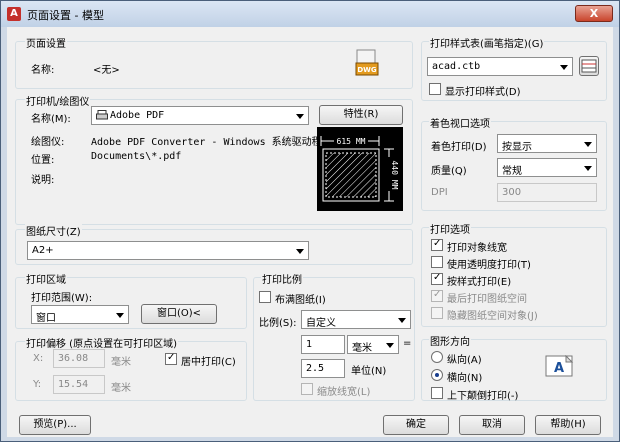  I want to click on plotter-label: 绘图仪:, so click(48, 142).